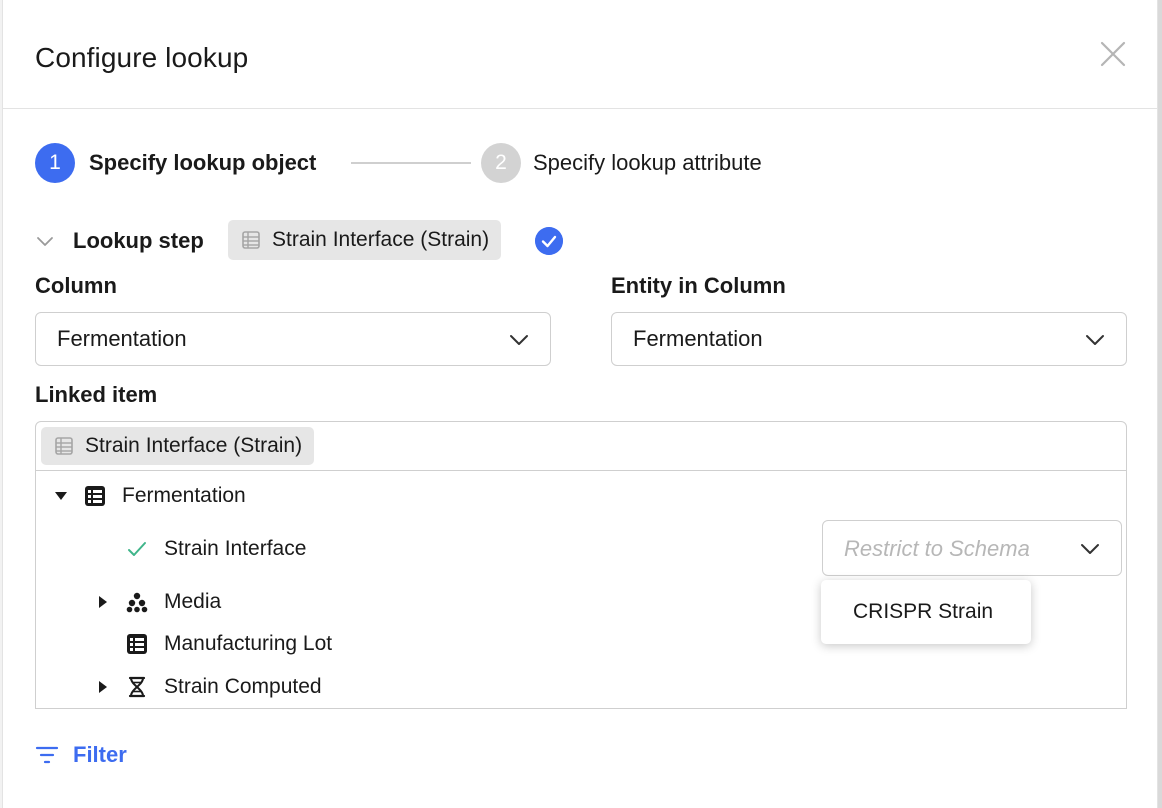  I want to click on column-label: Column, so click(76, 285).